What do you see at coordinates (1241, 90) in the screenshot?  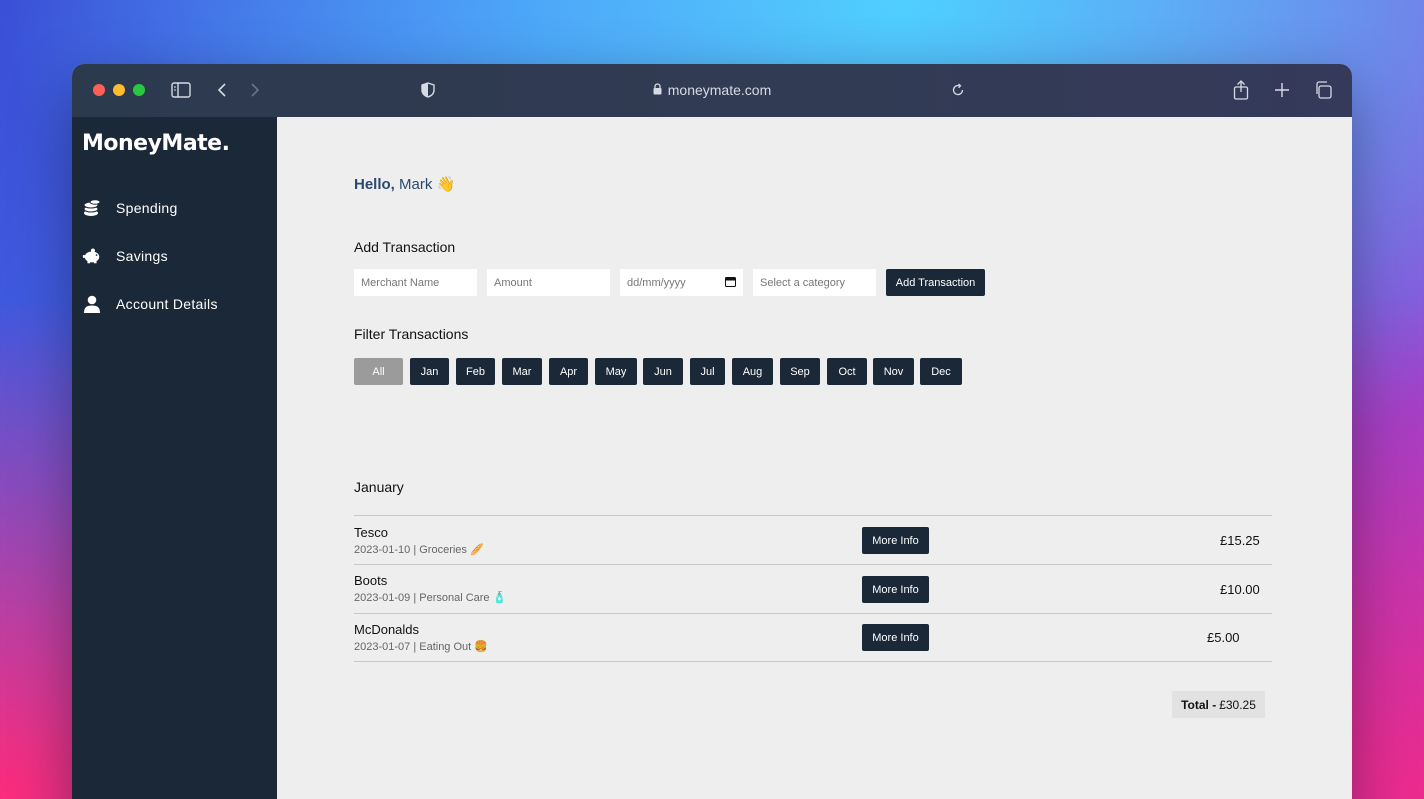 I see `share-icon` at bounding box center [1241, 90].